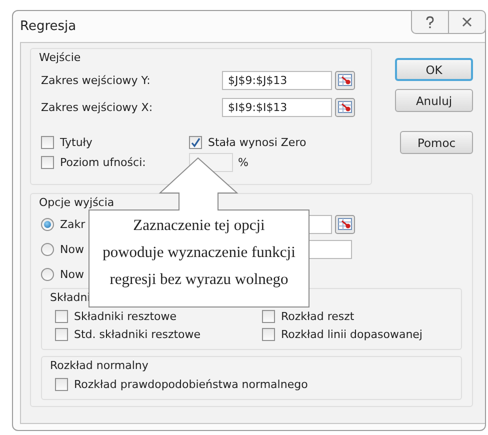 The image size is (488, 435). I want to click on checkbox-label: Rozkład prawdopodobieństwa normalnego, so click(191, 384).